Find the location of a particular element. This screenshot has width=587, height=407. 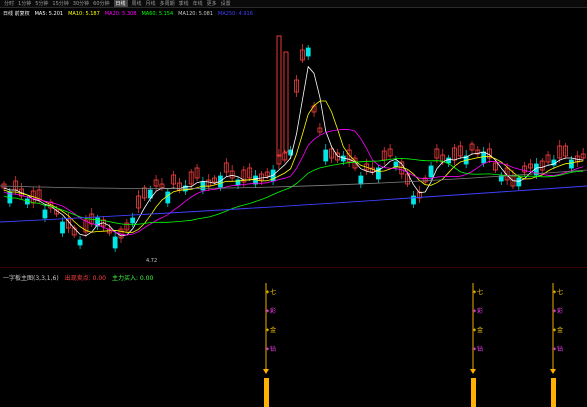

indicator-value-a: 出现卖点: 0.00 is located at coordinates (85, 278).